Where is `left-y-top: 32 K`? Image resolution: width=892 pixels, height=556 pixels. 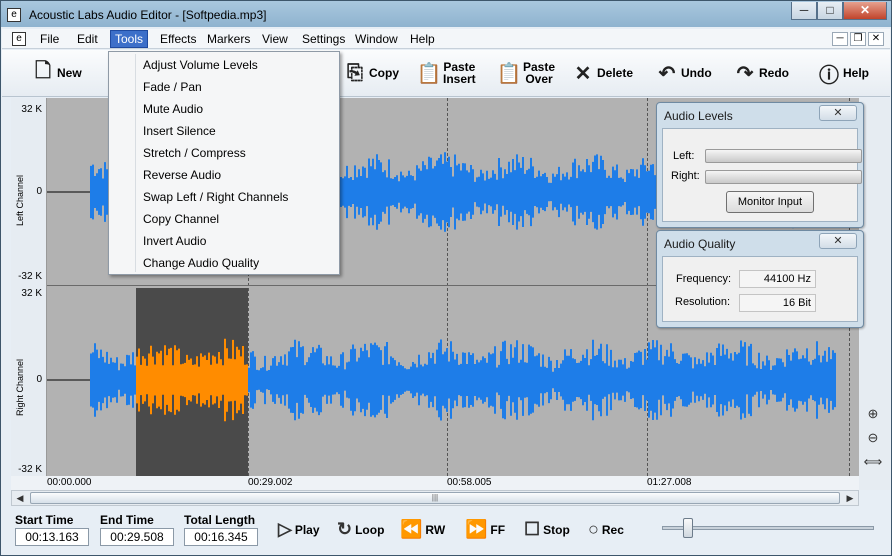
left-y-top: 32 K is located at coordinates (31, 109).